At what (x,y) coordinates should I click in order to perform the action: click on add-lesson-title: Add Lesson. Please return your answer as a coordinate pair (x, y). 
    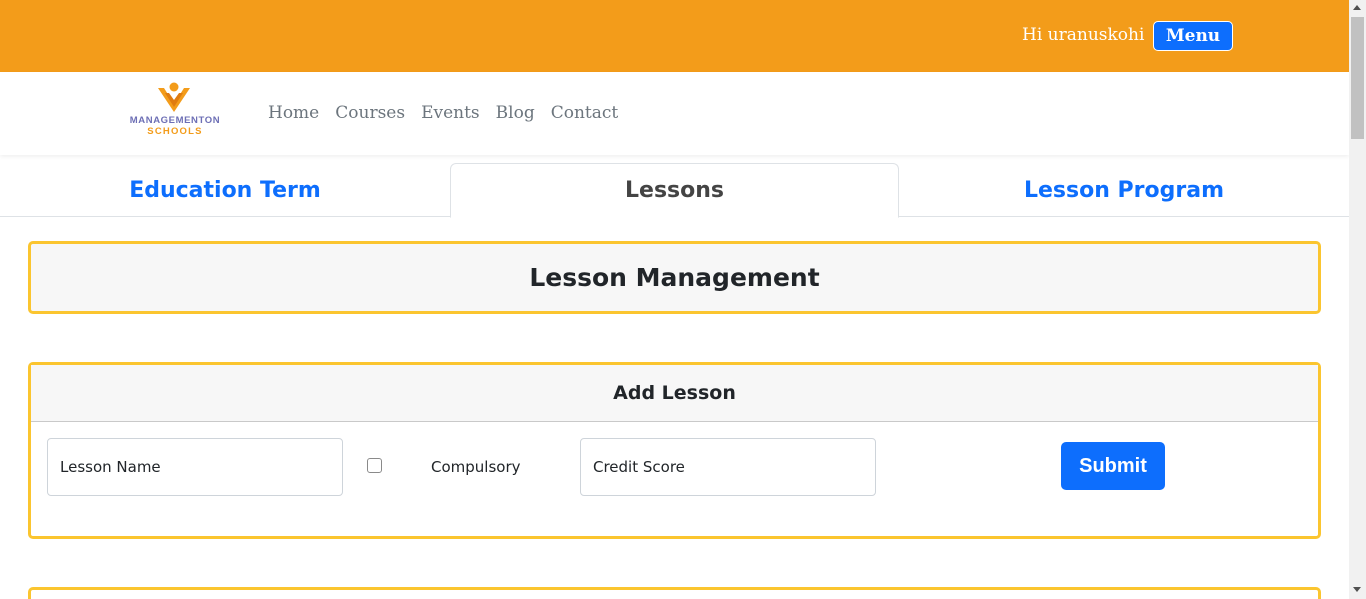
    Looking at the image, I should click on (674, 393).